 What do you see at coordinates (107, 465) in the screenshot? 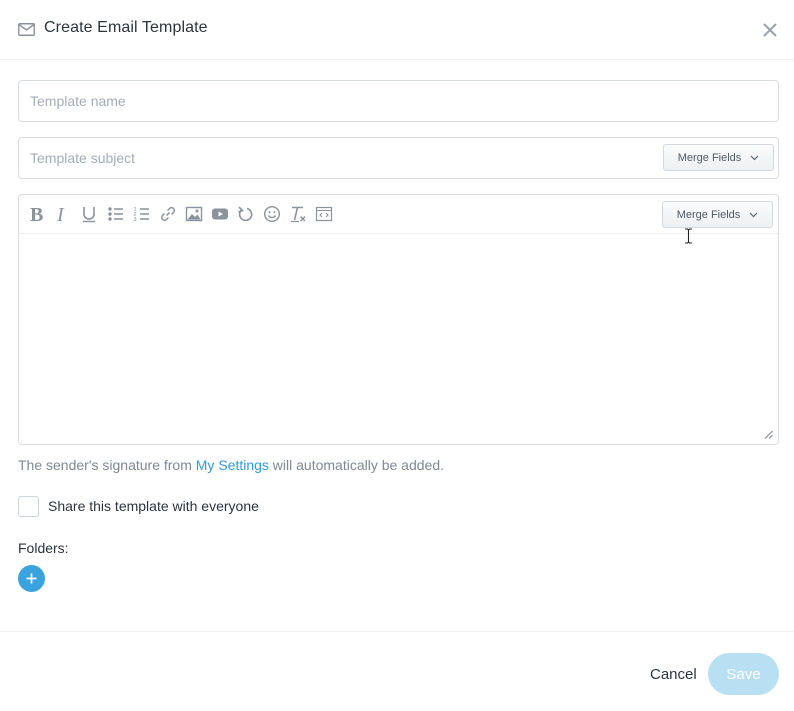
I see `signature-note-prefix: The sender's signature from` at bounding box center [107, 465].